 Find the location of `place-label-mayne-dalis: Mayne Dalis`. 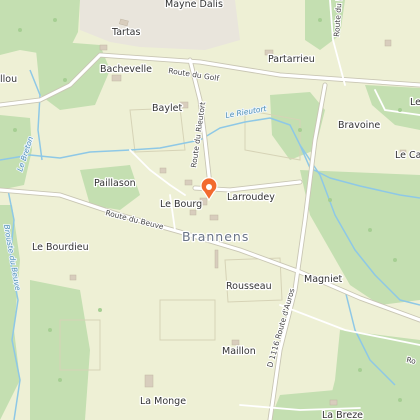

place-label-mayne-dalis: Mayne Dalis is located at coordinates (194, 5).